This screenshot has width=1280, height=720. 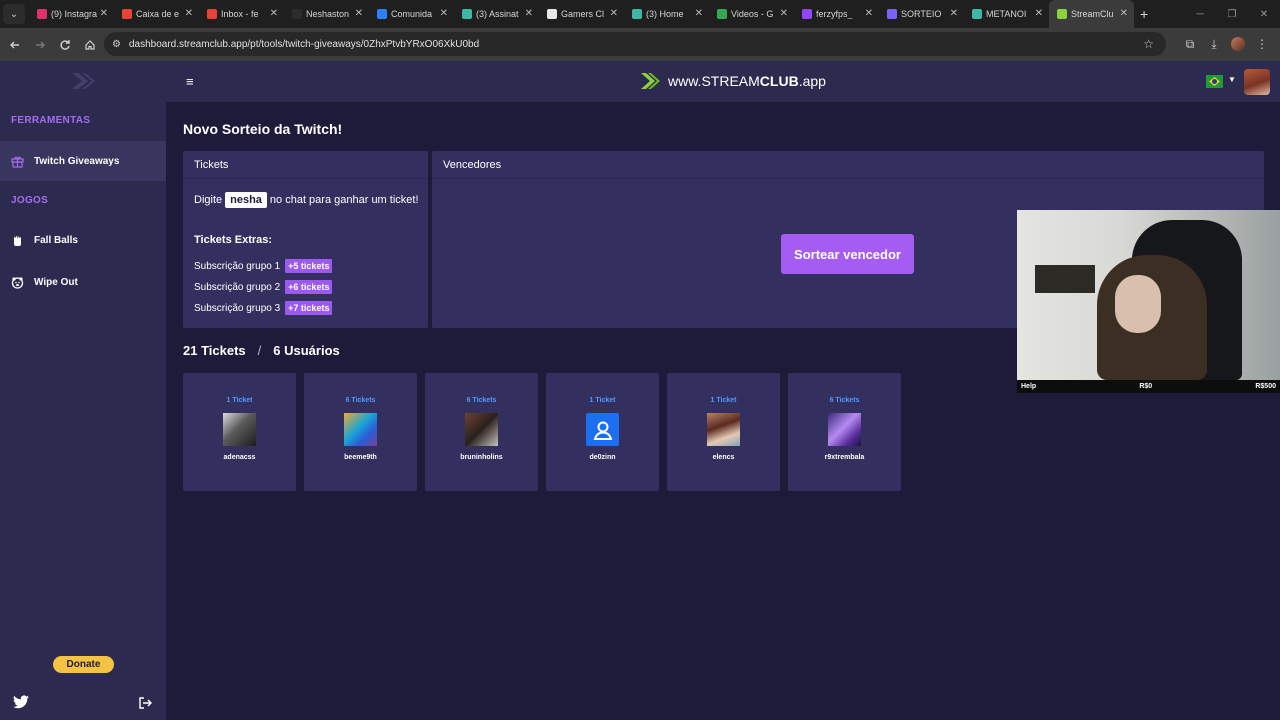 I want to click on reload-button, so click(x=65, y=45).